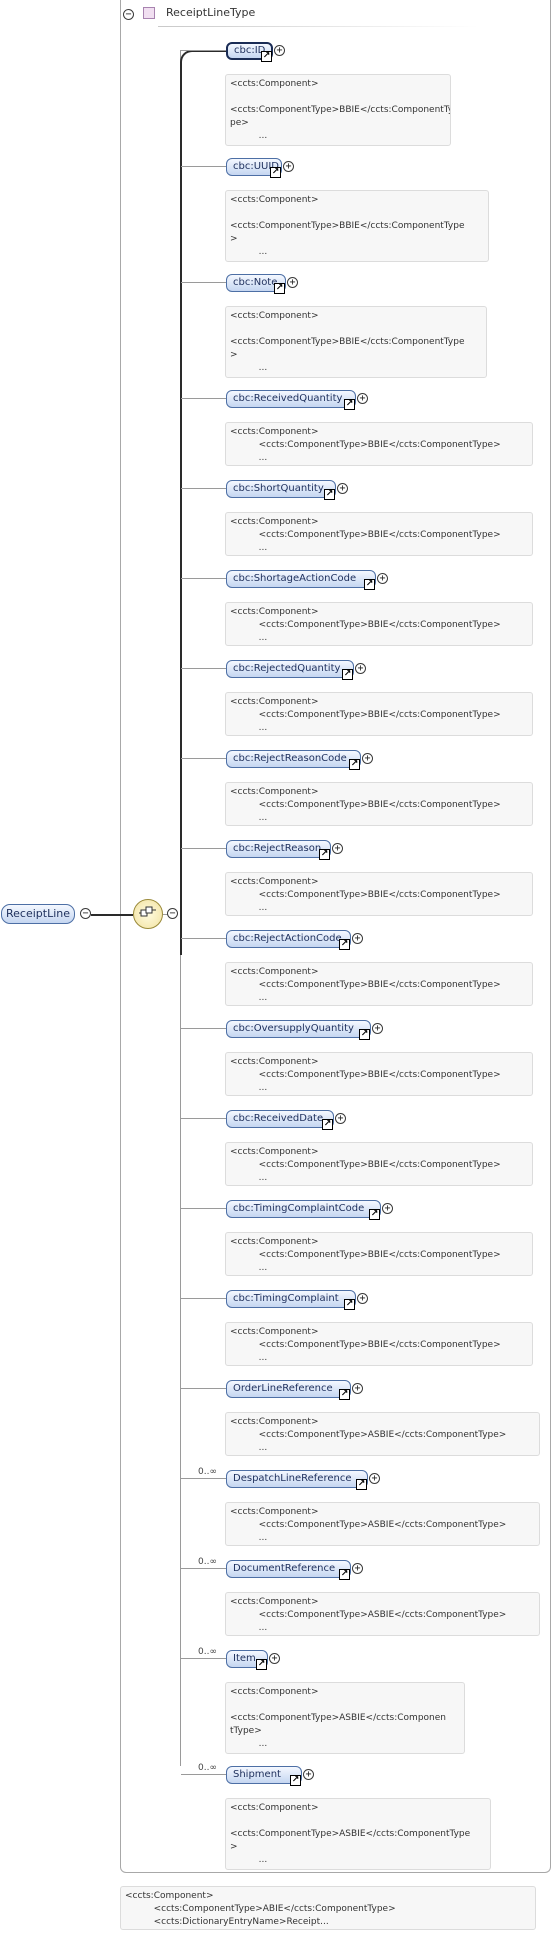 This screenshot has width=555, height=1935. Describe the element at coordinates (38, 914) in the screenshot. I see `root-element-receiptline: ReceiptLine` at that location.